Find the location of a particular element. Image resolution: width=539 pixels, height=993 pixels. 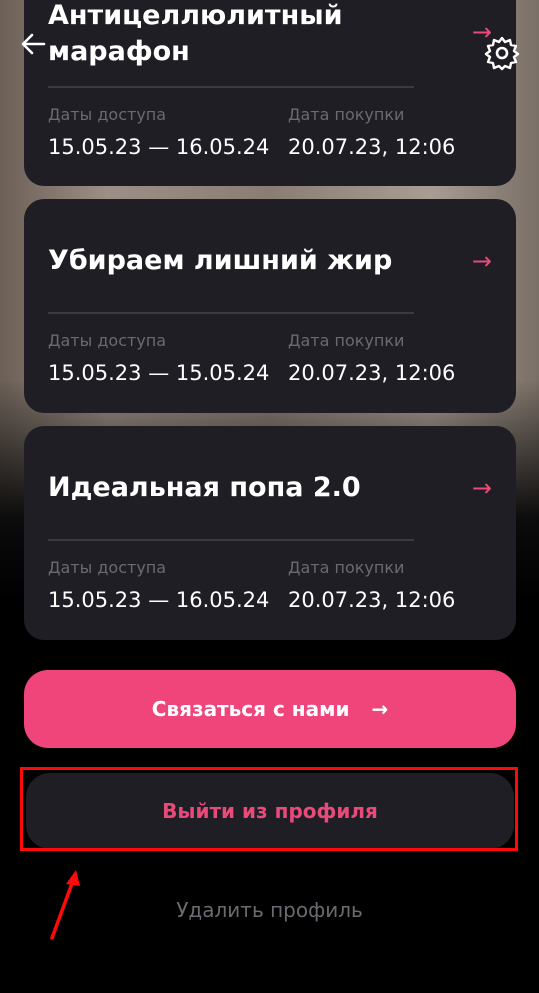

card-title: Идеальная попа 2.0 is located at coordinates (204, 487).